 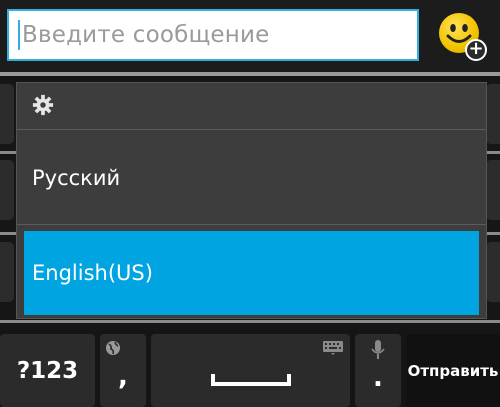 I want to click on space-key, so click(x=250, y=370).